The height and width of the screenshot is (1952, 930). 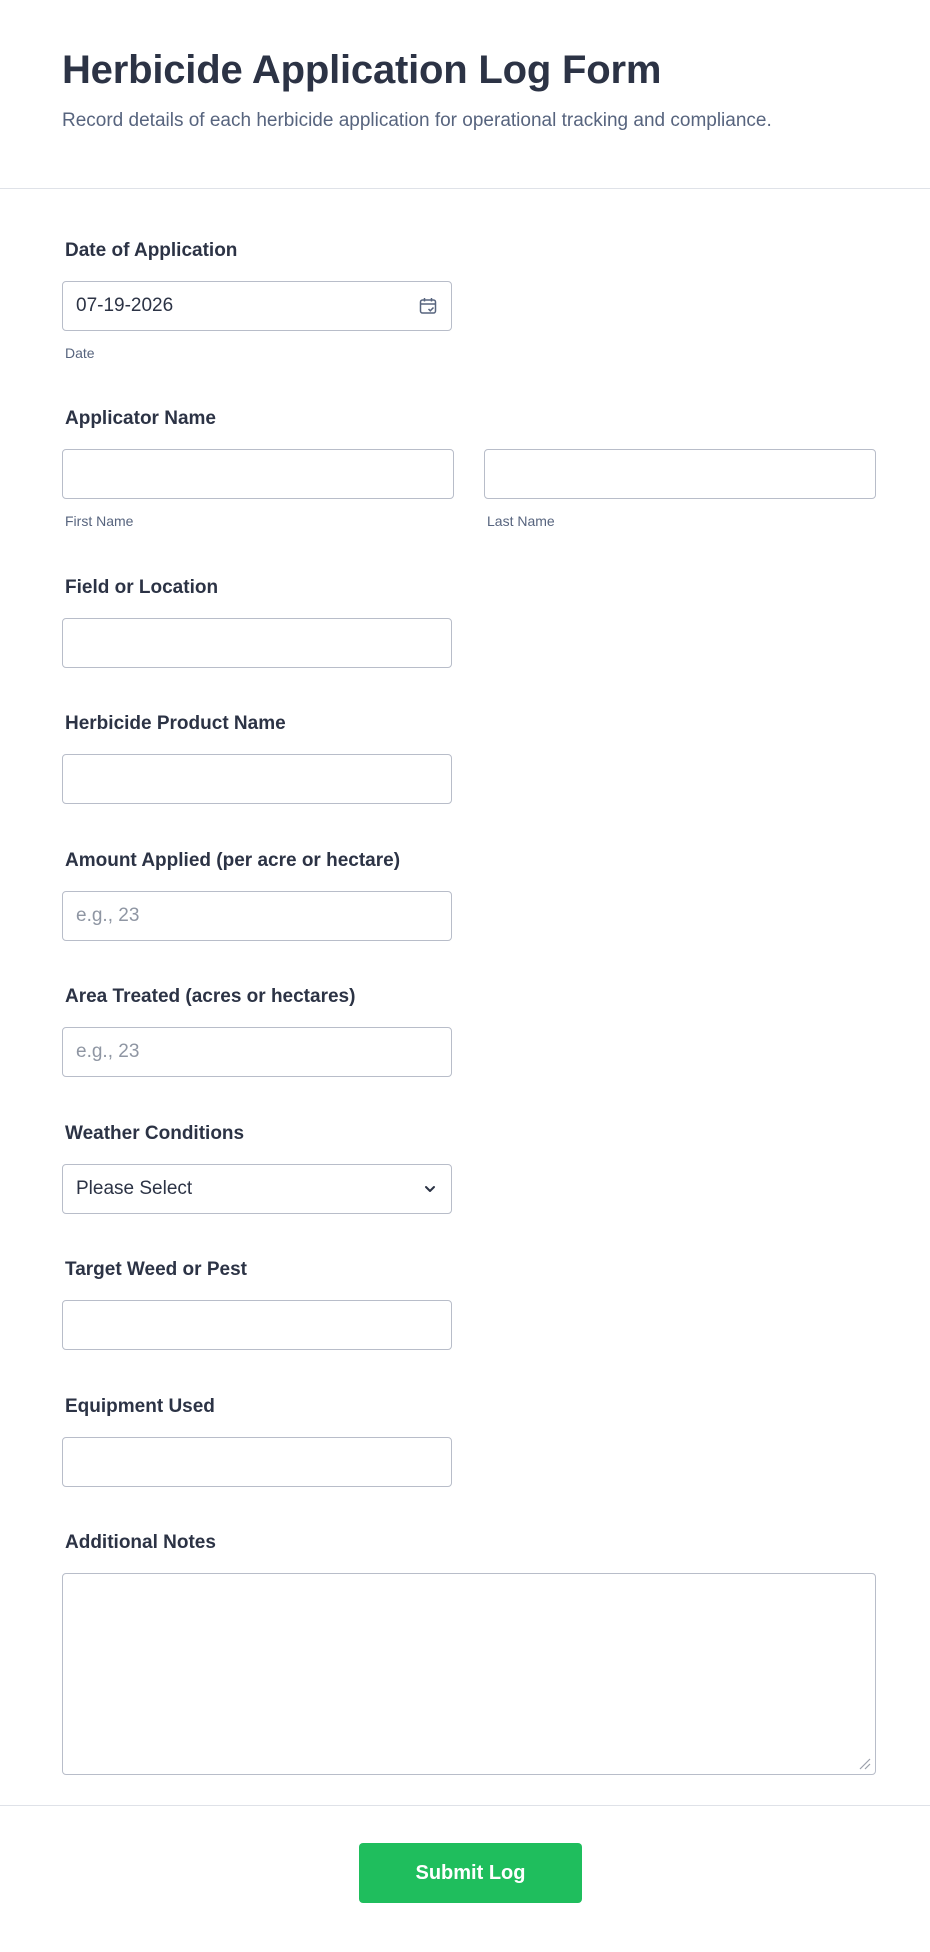 I want to click on applicator-label: Applicator Name, so click(x=140, y=418).